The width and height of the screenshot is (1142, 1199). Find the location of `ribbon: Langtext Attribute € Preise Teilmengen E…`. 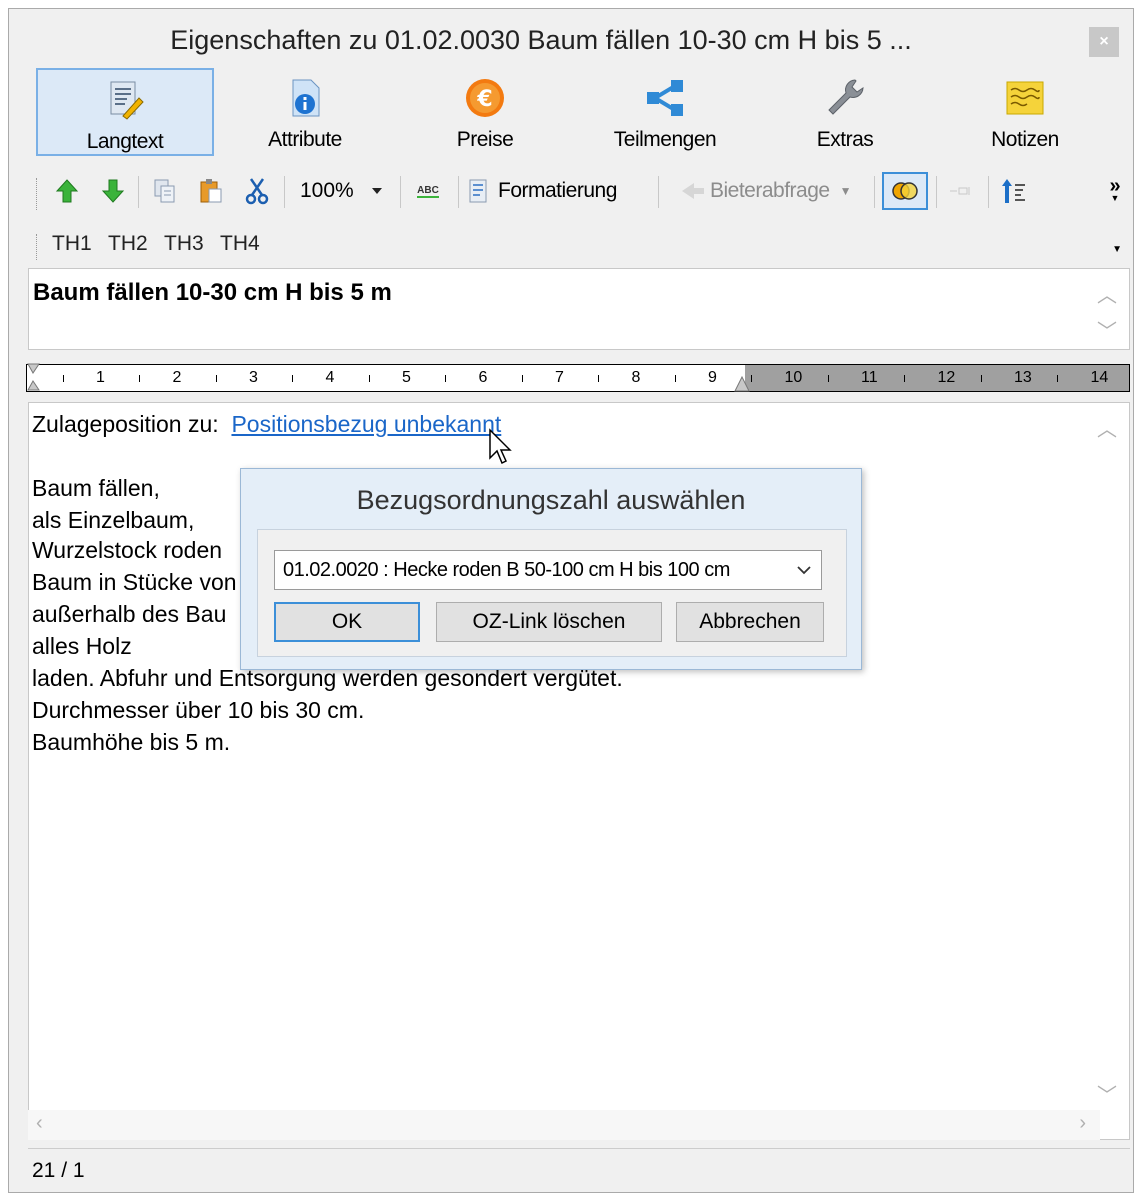

ribbon: Langtext Attribute € Preise Teilmengen E… is located at coordinates (569, 113).